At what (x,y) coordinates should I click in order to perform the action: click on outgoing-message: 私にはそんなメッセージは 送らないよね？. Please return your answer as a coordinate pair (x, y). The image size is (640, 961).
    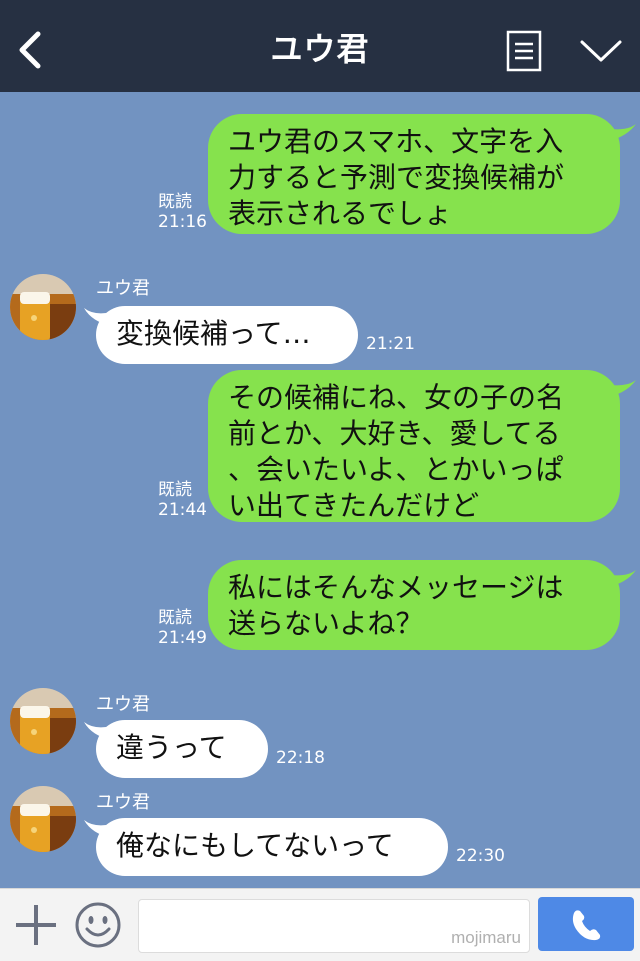
    Looking at the image, I should click on (414, 605).